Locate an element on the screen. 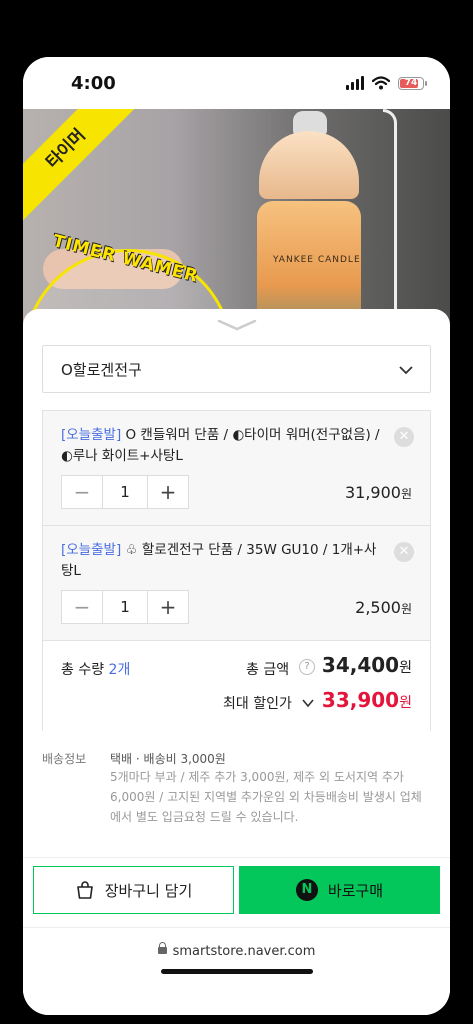 Image resolution: width=473 pixels, height=1024 pixels. cart-item-desc: [오늘출발] ♧ 할로겐전구 단품 / 35W GU10 / 1개+사탕L is located at coordinates (223, 561).